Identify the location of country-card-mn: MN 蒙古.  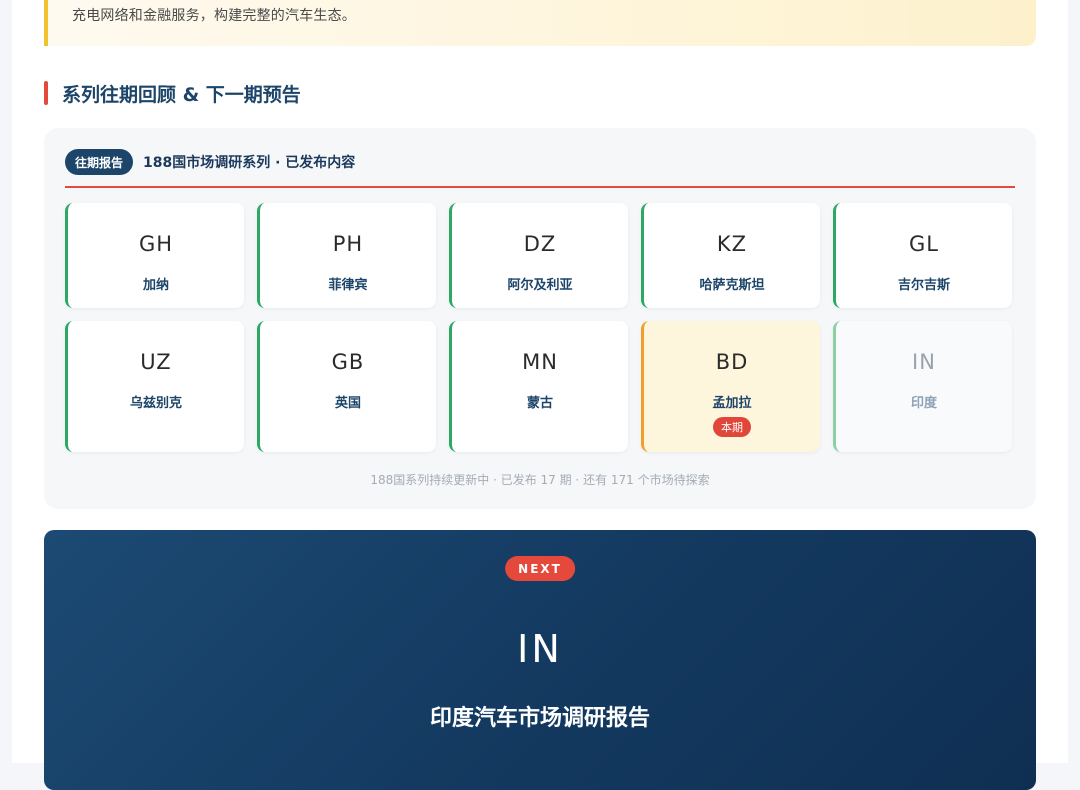
(538, 386).